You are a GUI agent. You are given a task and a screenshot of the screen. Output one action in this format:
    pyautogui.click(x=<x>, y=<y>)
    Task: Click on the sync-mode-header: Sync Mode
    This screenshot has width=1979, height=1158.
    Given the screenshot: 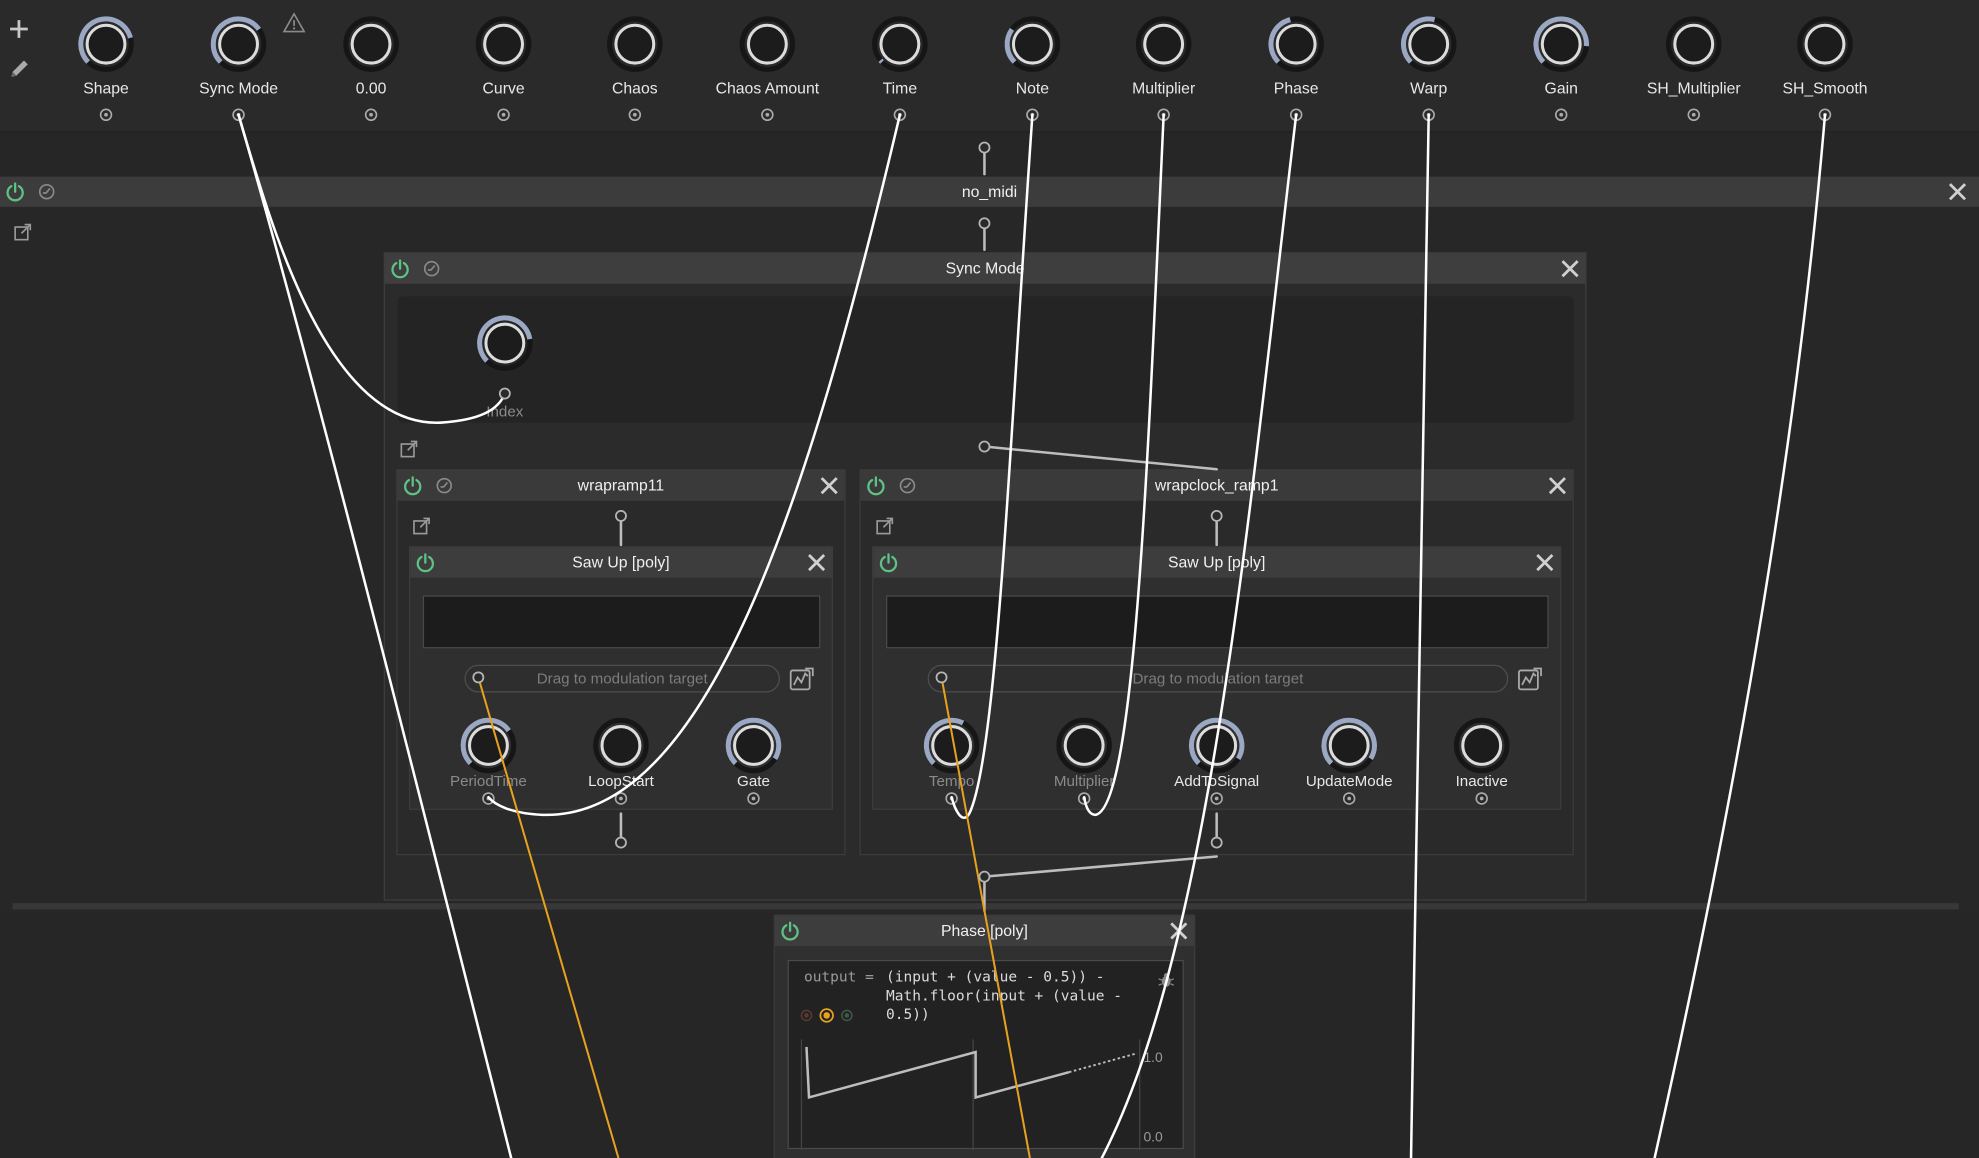 What is the action you would take?
    pyautogui.click(x=985, y=268)
    